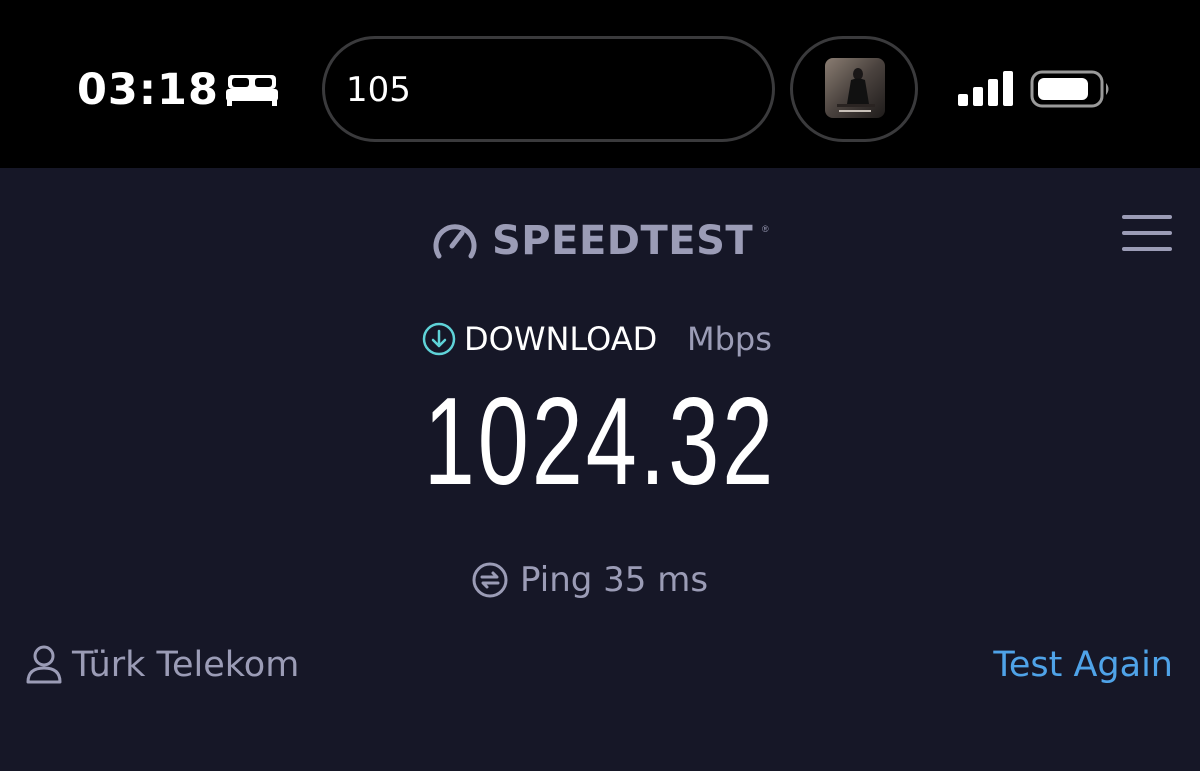 Image resolution: width=1200 pixels, height=771 pixels. What do you see at coordinates (455, 241) in the screenshot?
I see `gauge-icon` at bounding box center [455, 241].